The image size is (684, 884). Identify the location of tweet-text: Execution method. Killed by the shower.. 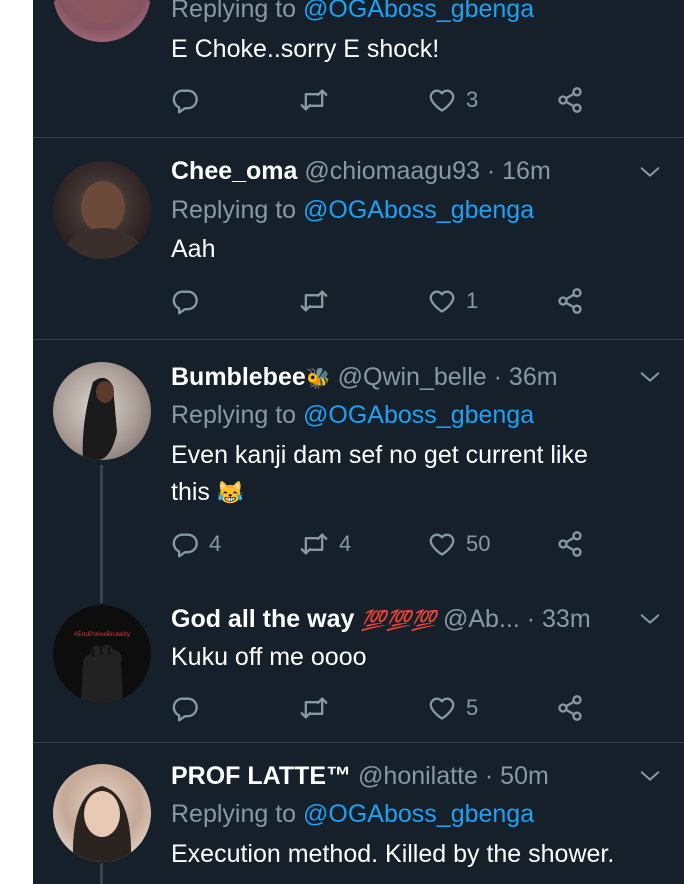
(393, 854).